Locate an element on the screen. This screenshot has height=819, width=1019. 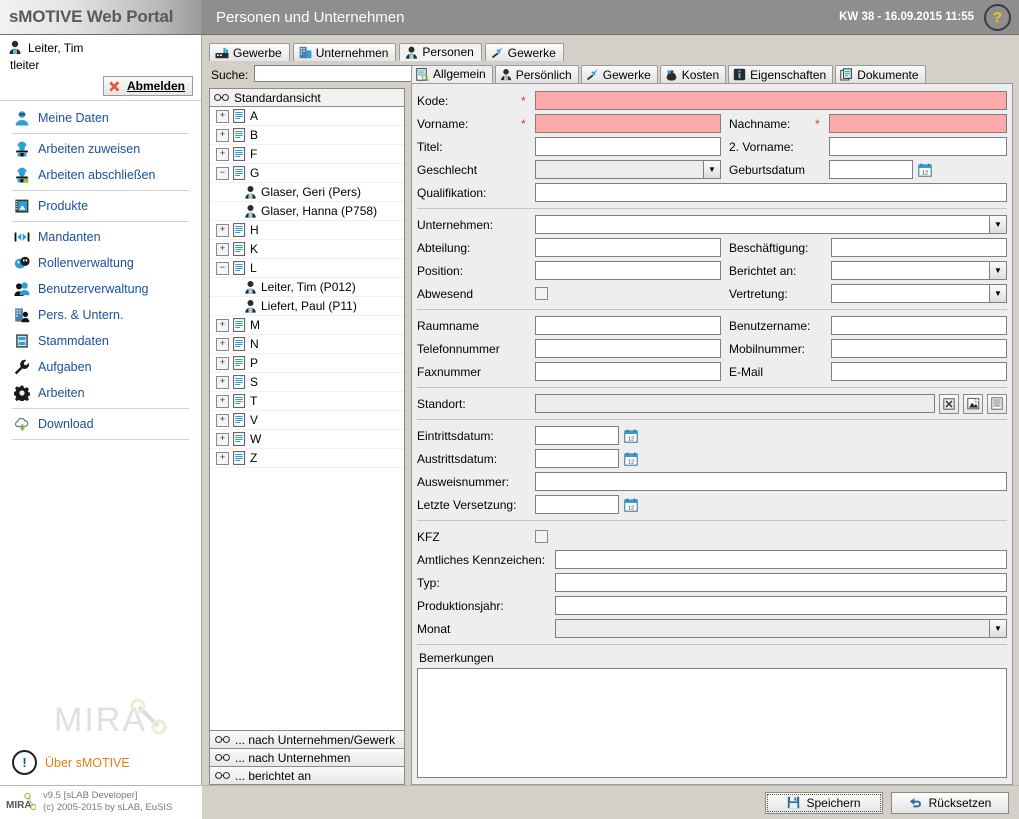
unternehmen-select: ▼ is located at coordinates (771, 224).